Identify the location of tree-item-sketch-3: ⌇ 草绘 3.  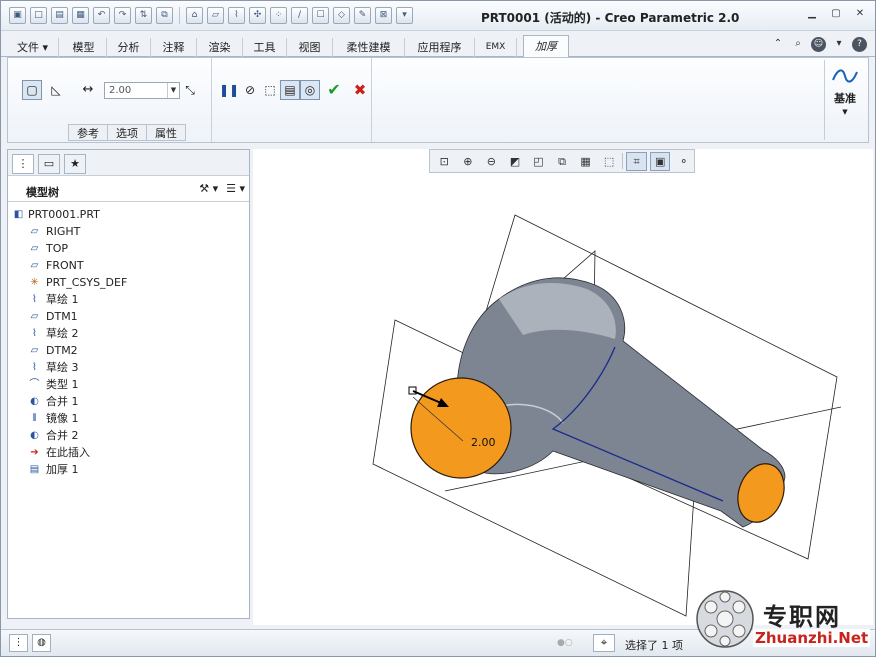
(128, 367).